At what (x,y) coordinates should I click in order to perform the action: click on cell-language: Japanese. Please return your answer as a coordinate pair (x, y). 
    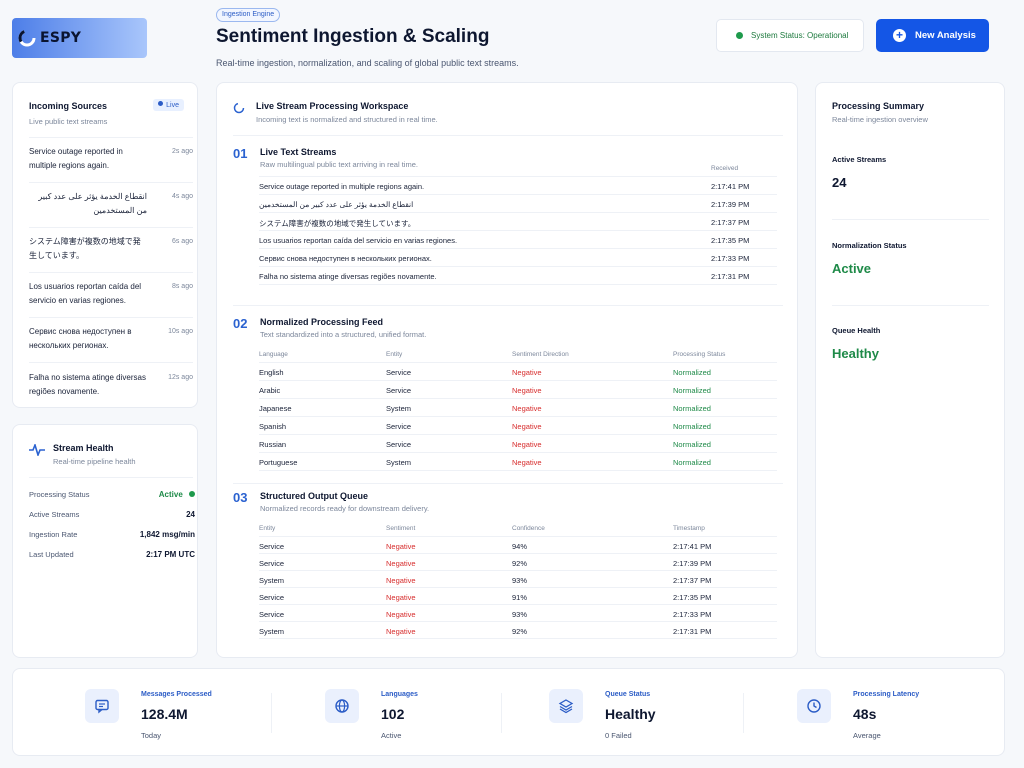
    Looking at the image, I should click on (275, 408).